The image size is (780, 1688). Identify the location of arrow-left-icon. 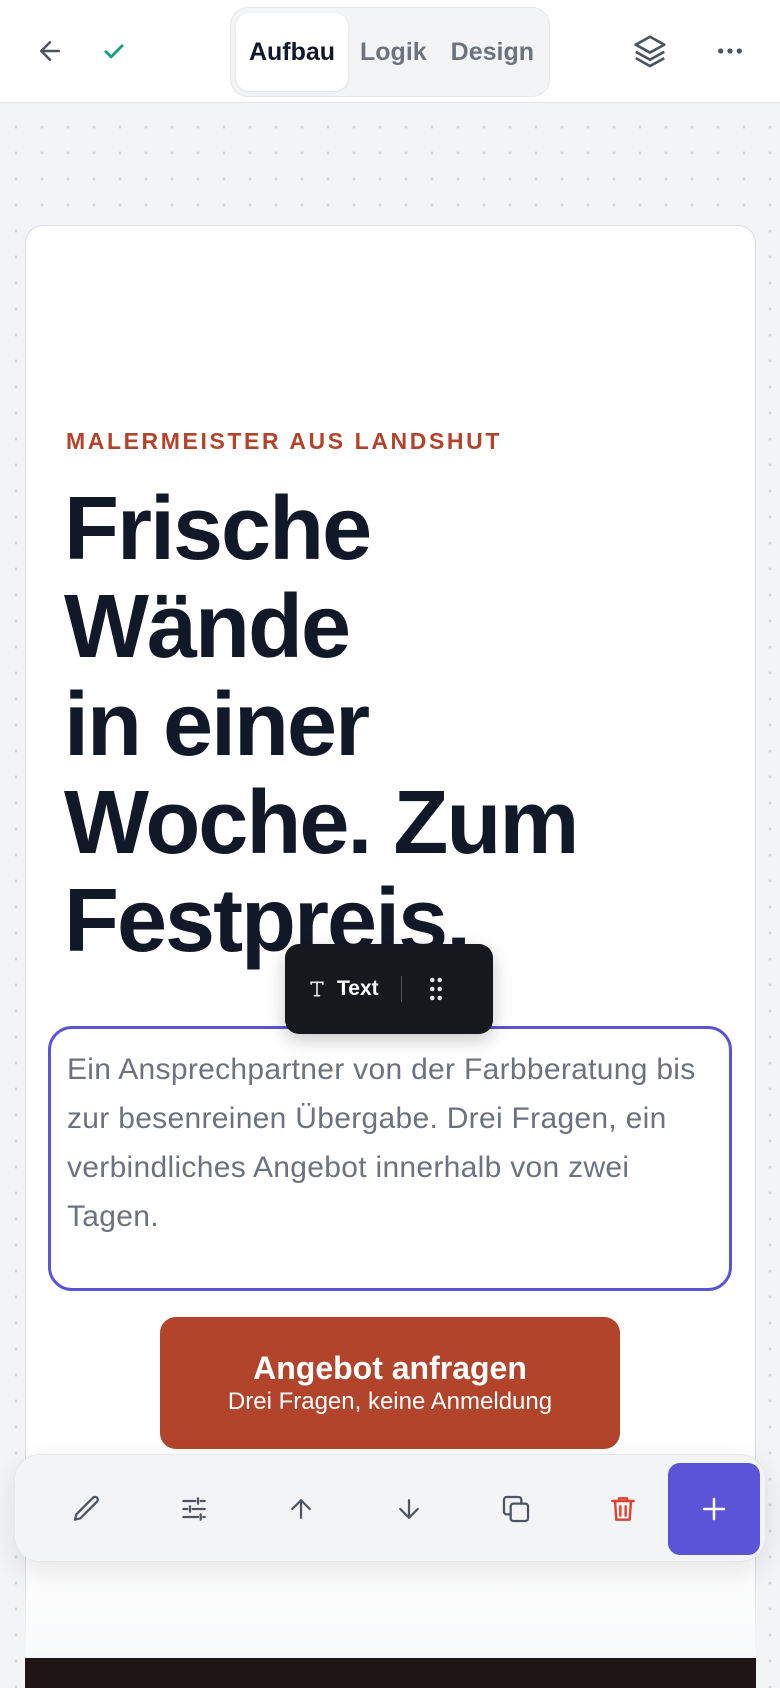
(50, 51).